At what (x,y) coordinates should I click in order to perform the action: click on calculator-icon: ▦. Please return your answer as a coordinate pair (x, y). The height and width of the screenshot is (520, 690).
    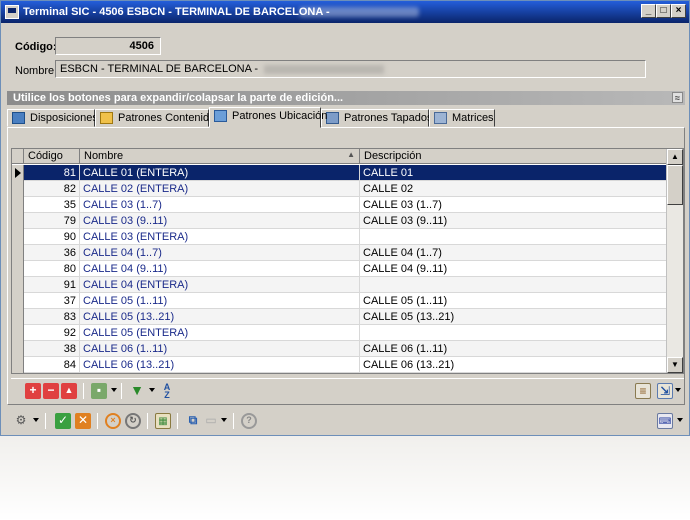
    Looking at the image, I should click on (163, 421).